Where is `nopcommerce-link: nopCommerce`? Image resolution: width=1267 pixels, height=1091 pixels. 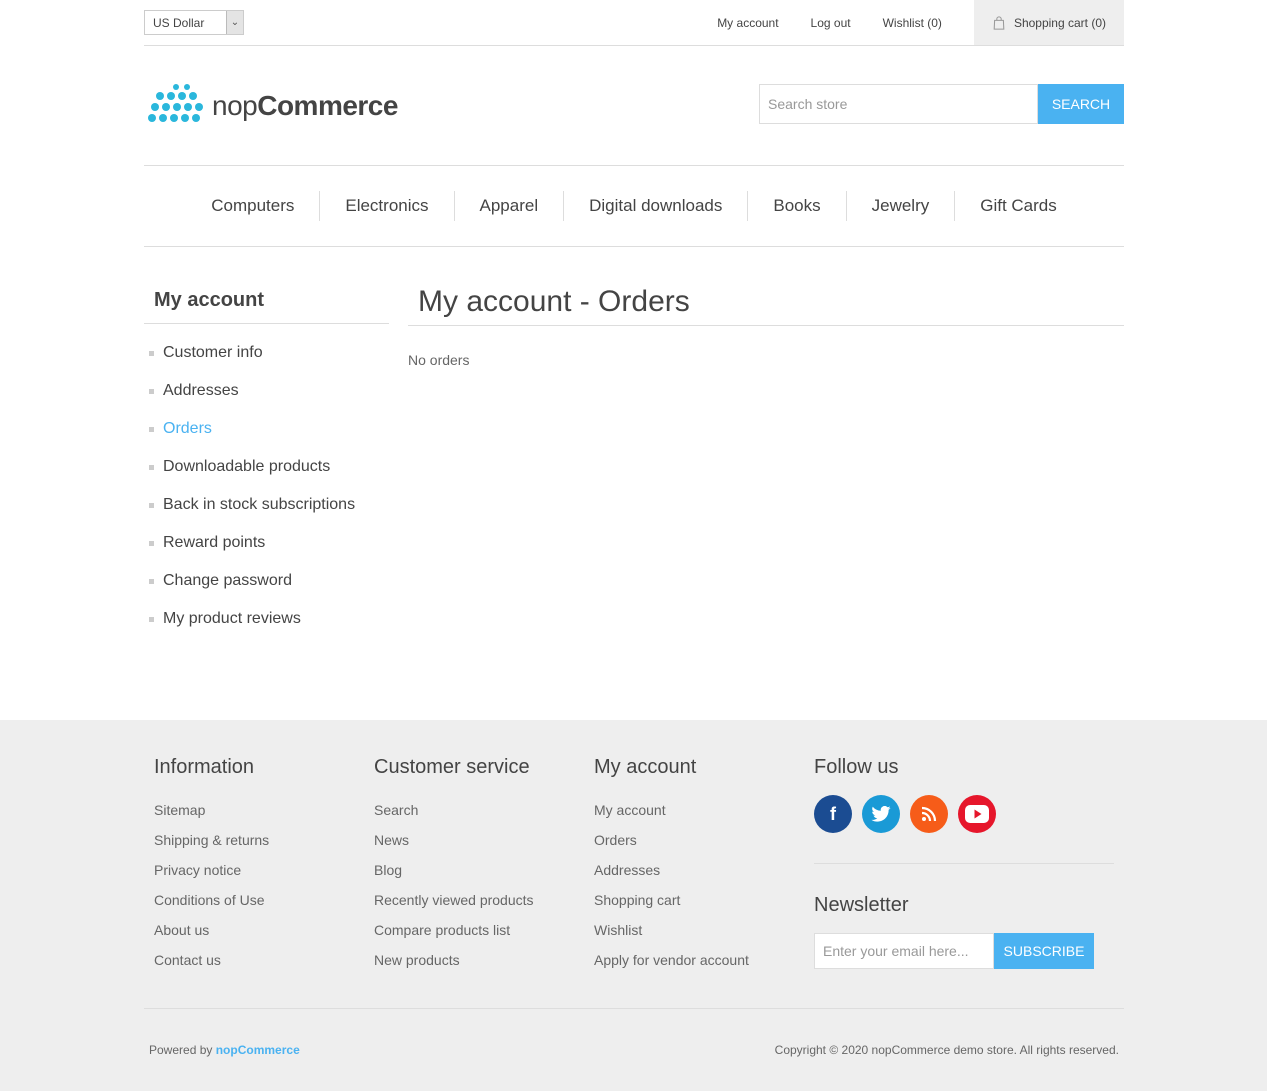
nopcommerce-link: nopCommerce is located at coordinates (258, 1050).